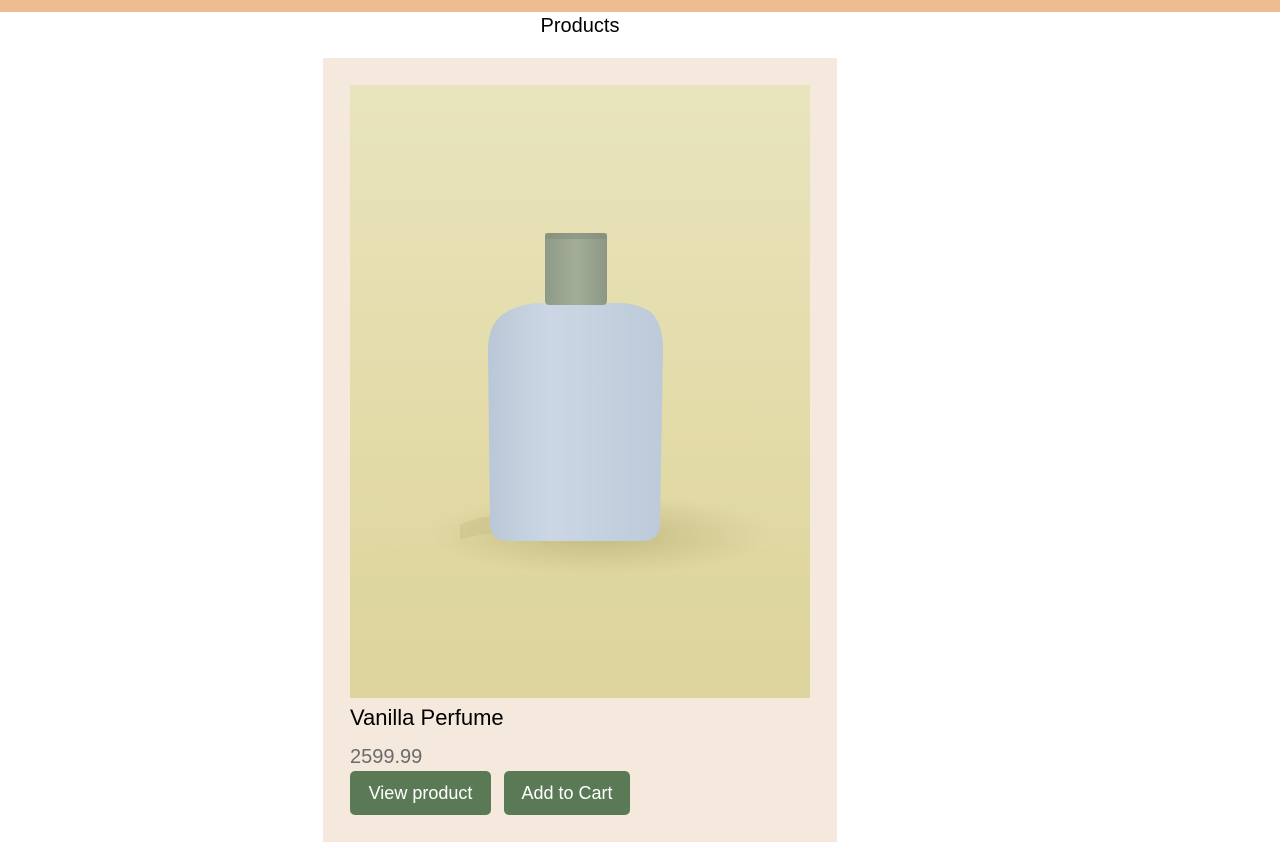  I want to click on view-product-button: View product, so click(420, 793).